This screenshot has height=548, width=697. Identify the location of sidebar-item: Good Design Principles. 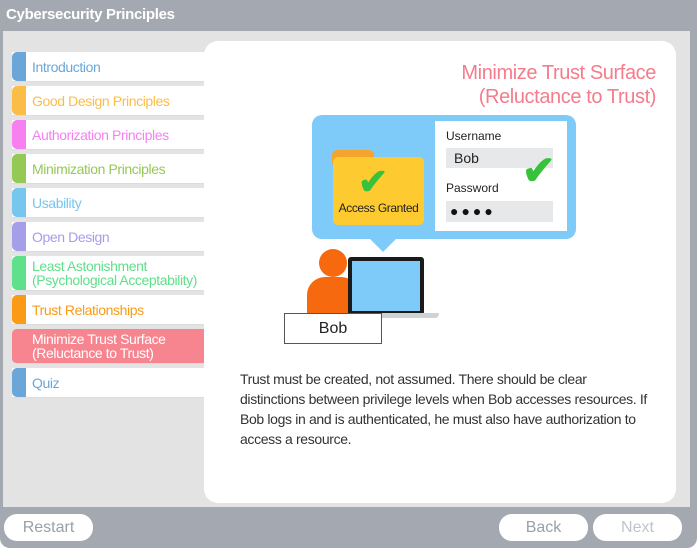
(108, 101).